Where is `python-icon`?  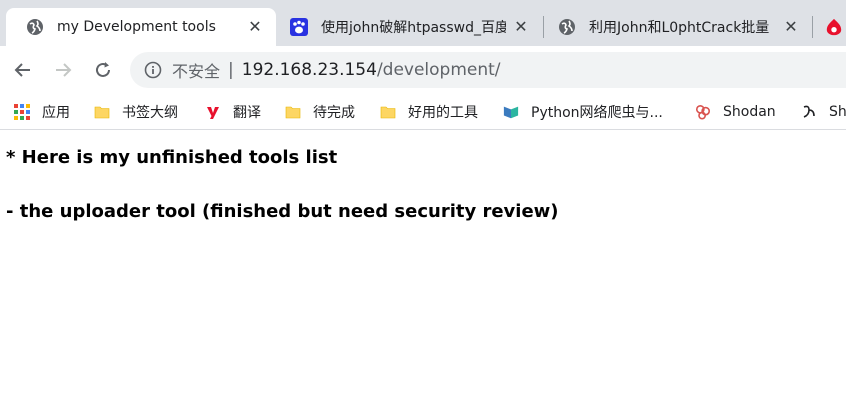 python-icon is located at coordinates (511, 112).